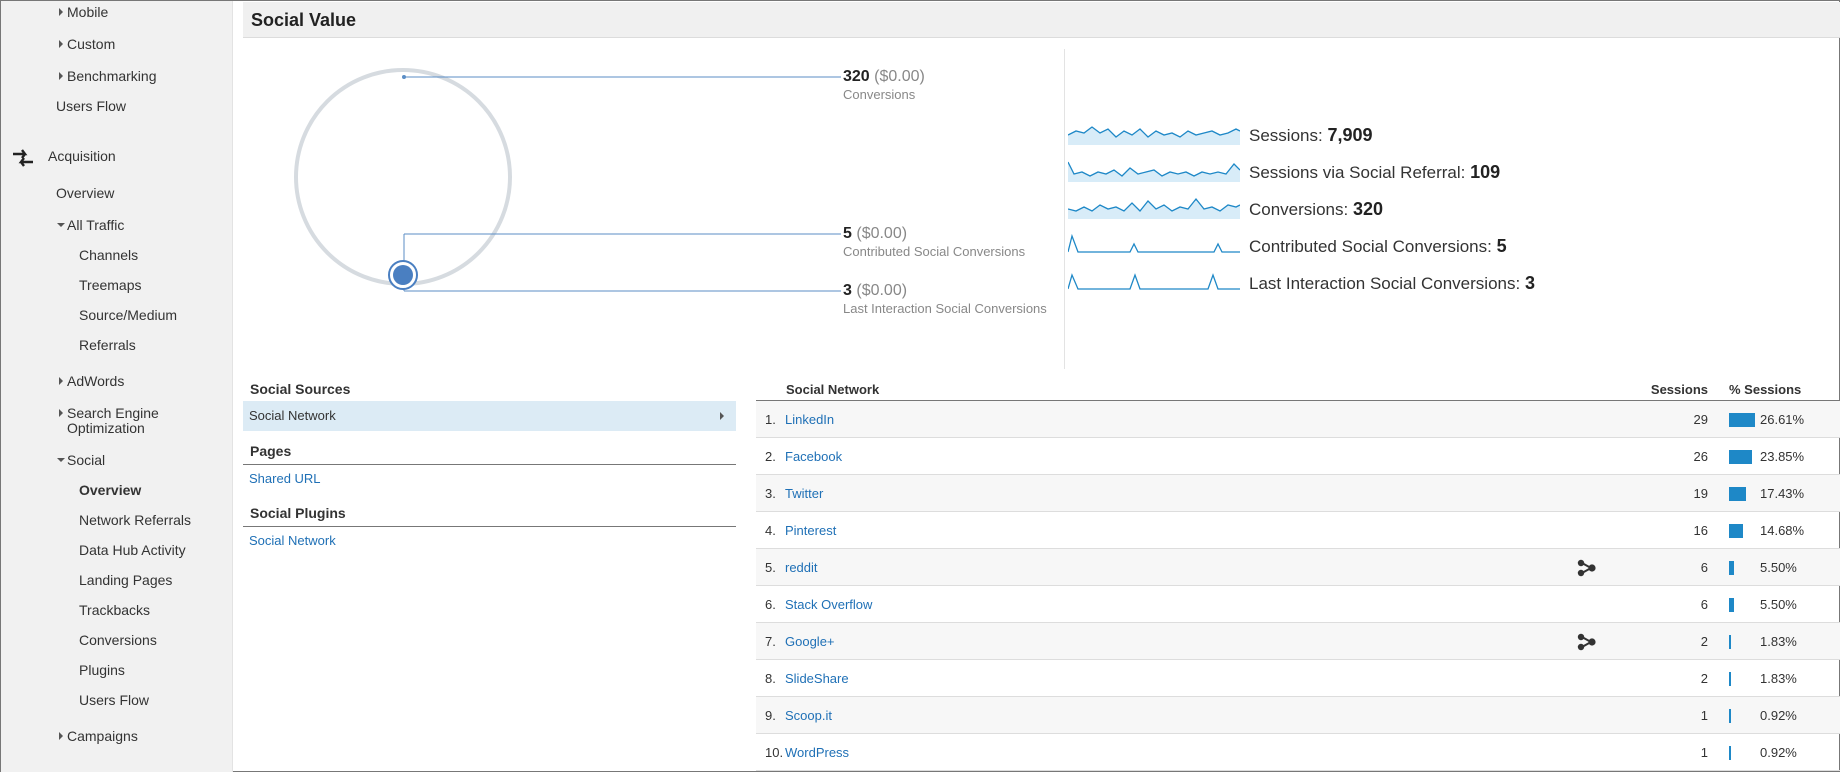 The width and height of the screenshot is (1840, 772). What do you see at coordinates (109, 421) in the screenshot?
I see `sidebar-item-seo: Search Engine Optimization` at bounding box center [109, 421].